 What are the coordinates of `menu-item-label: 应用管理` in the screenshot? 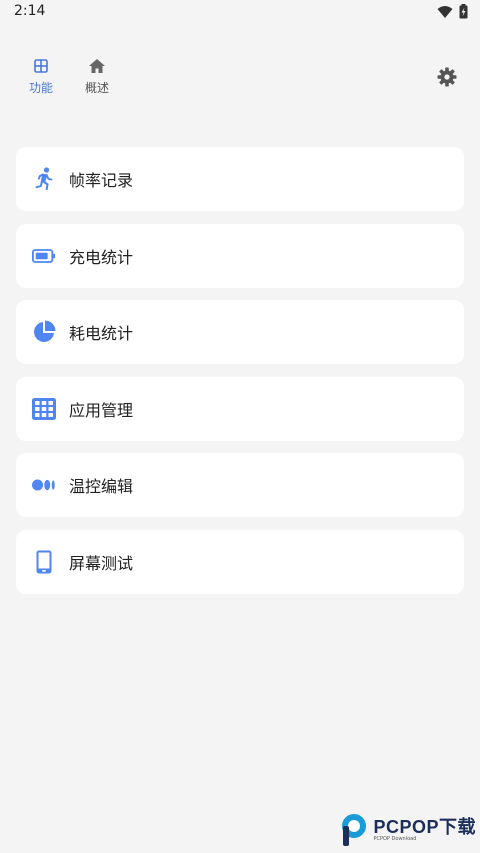 It's located at (101, 410).